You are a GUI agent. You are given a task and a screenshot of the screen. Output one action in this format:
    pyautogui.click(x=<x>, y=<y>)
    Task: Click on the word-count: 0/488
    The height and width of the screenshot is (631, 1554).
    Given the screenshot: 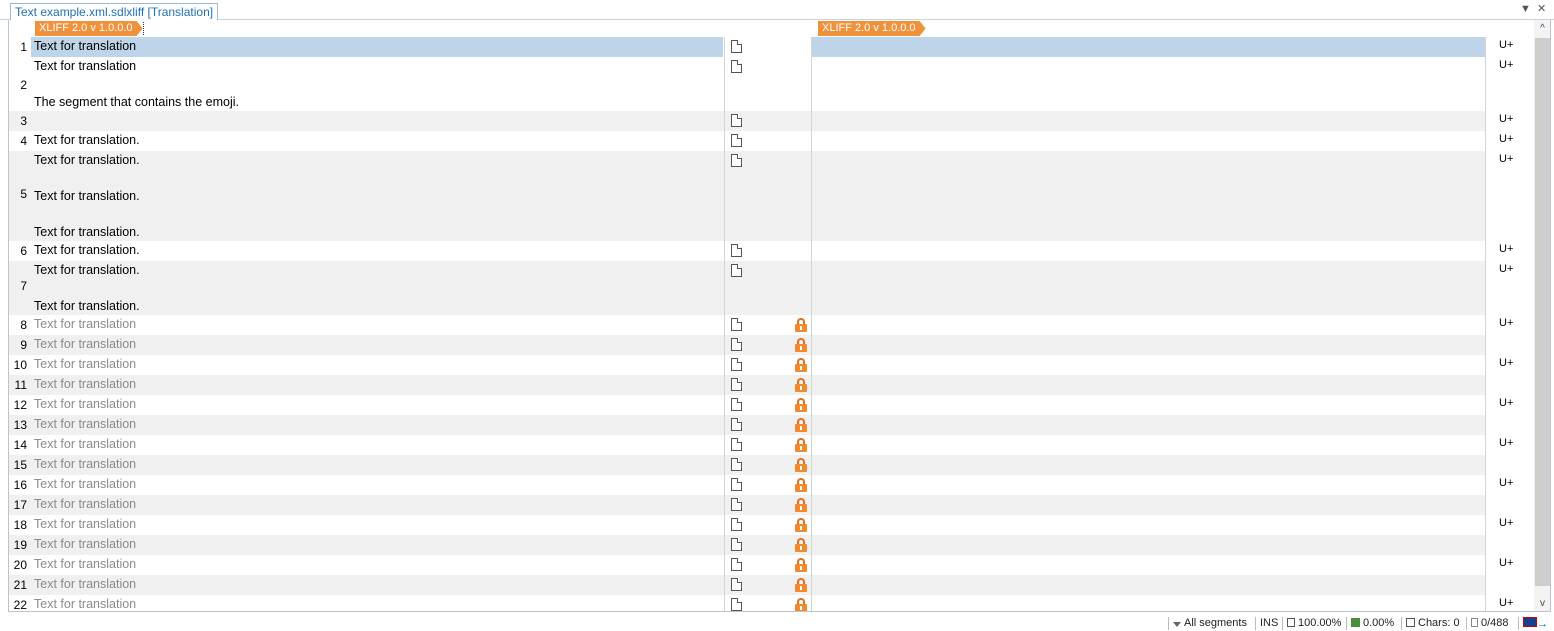 What is the action you would take?
    pyautogui.click(x=1487, y=623)
    